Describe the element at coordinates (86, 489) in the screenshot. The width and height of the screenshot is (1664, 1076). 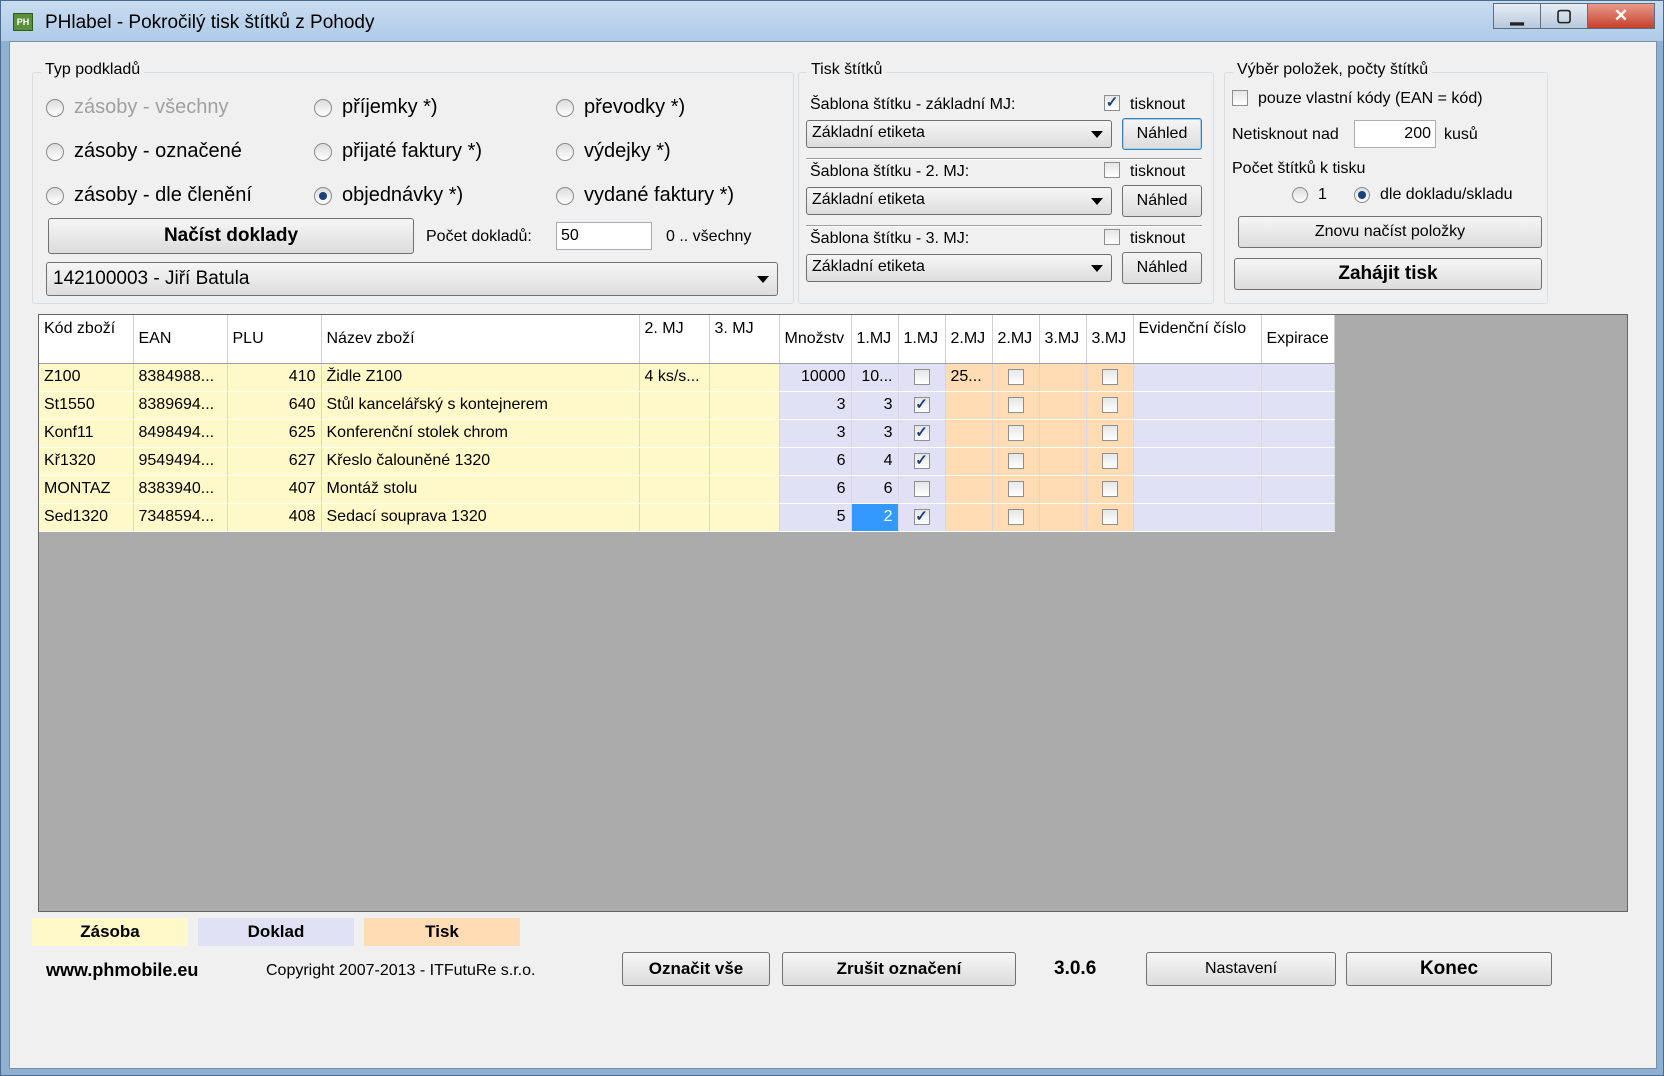
I see `cell-kod: MONTAZ` at that location.